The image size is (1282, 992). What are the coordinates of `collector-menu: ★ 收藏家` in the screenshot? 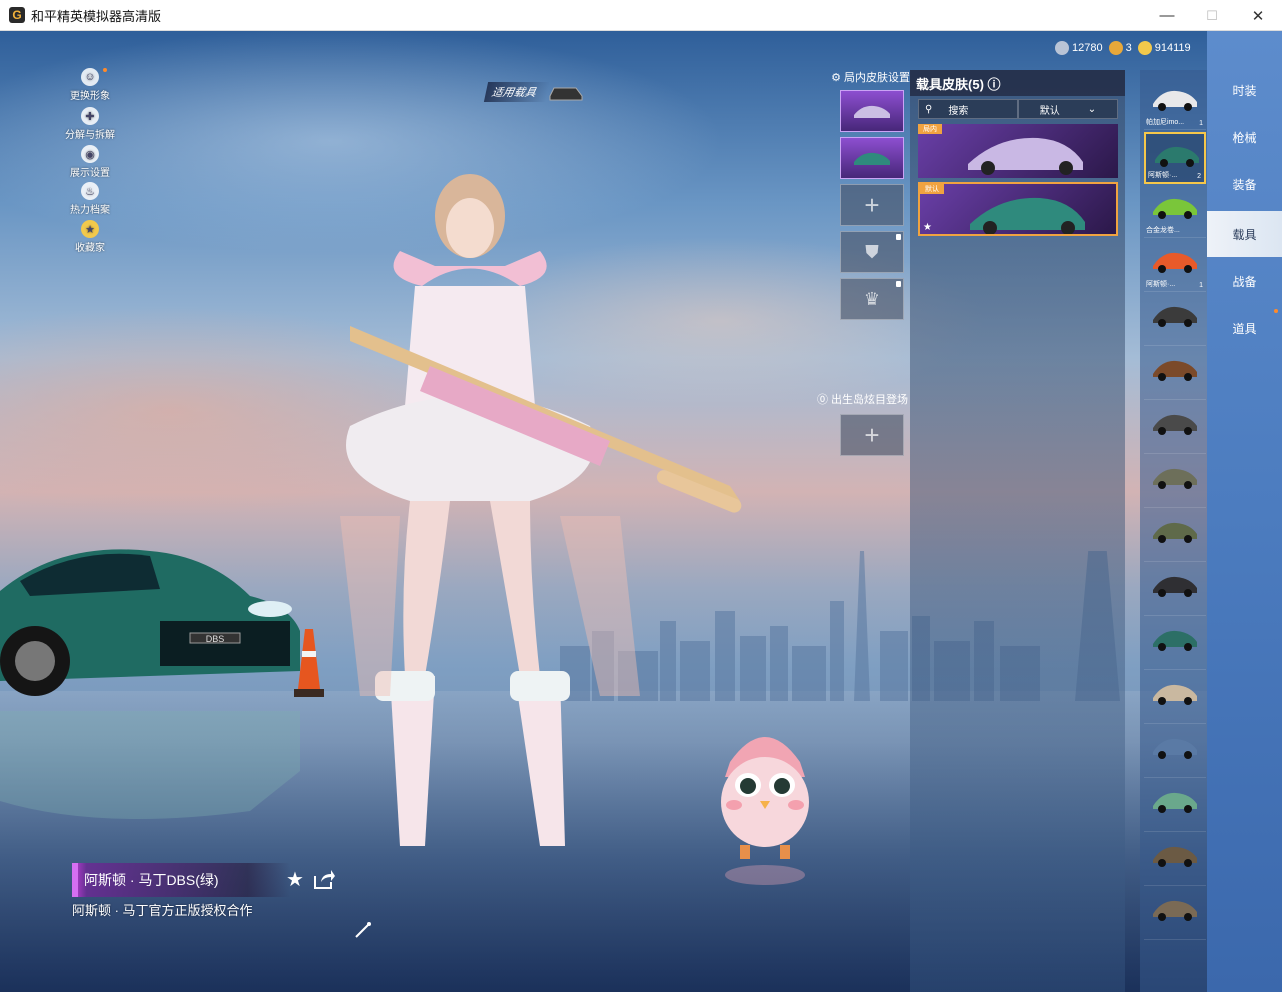 It's located at (90, 237).